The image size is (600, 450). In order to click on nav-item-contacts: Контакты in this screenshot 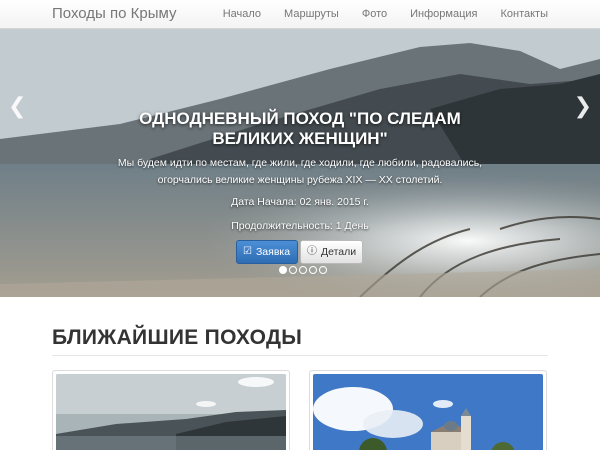, I will do `click(524, 14)`.